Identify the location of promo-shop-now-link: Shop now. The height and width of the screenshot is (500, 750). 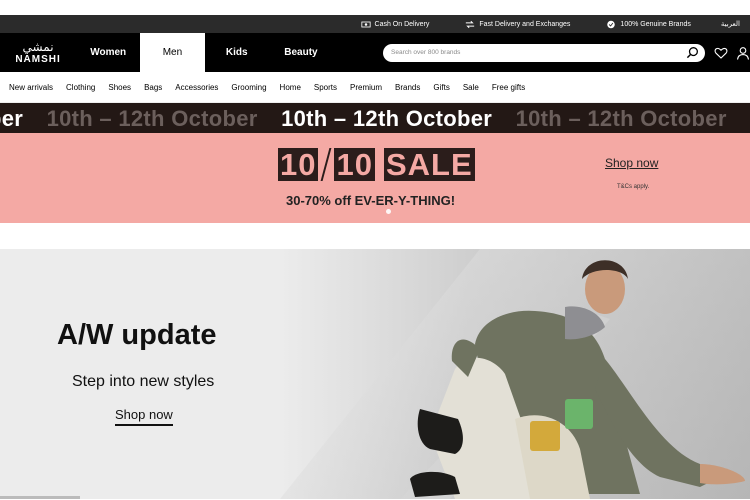
(631, 163).